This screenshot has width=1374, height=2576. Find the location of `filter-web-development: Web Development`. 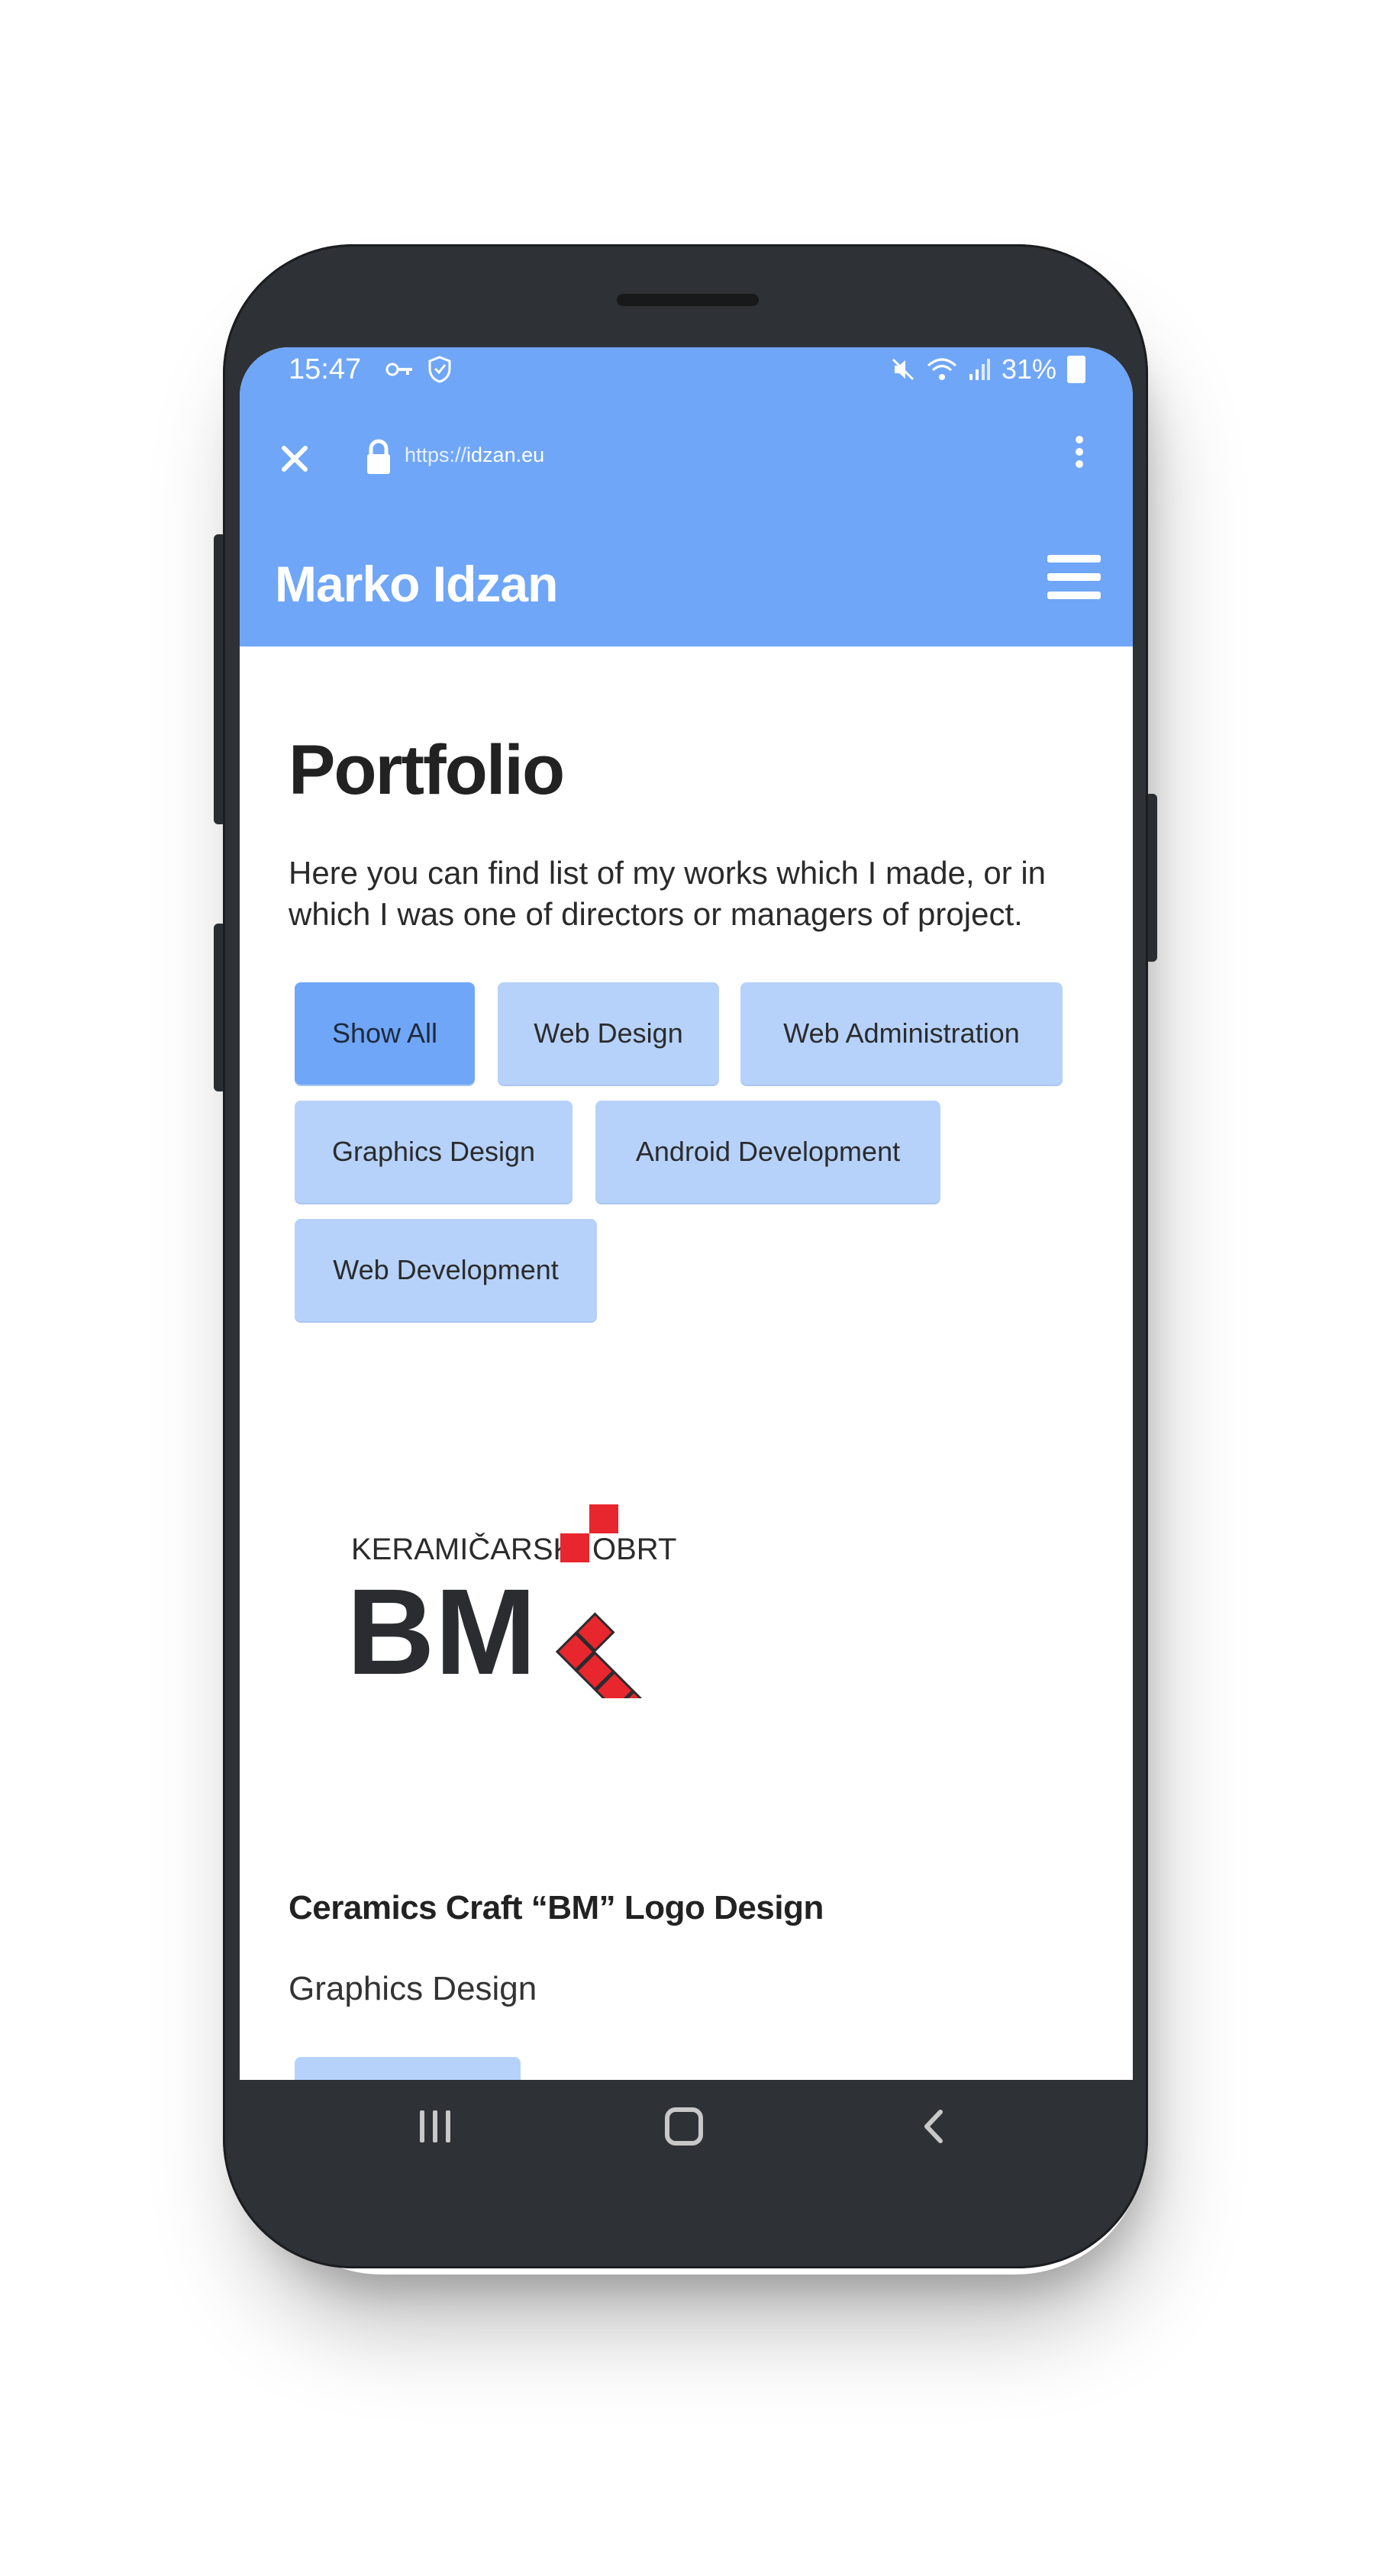

filter-web-development: Web Development is located at coordinates (446, 1270).